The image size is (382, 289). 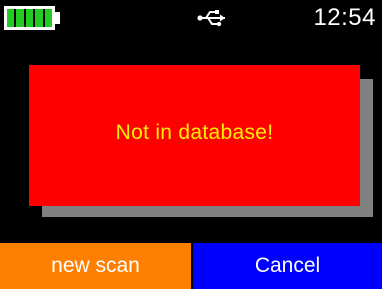 I want to click on cancel-button: Cancel, so click(x=287, y=266).